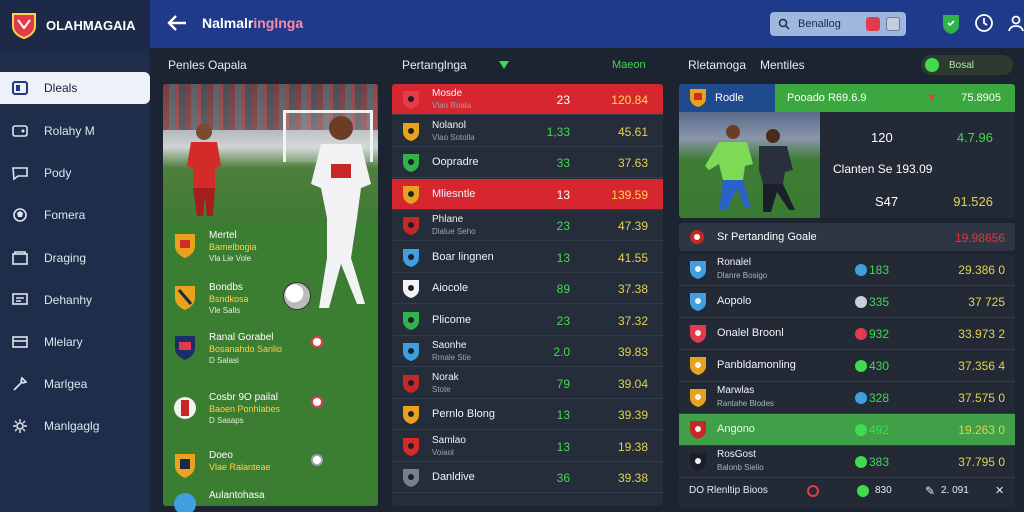 The width and height of the screenshot is (1024, 512). I want to click on card-icon, so click(20, 342).